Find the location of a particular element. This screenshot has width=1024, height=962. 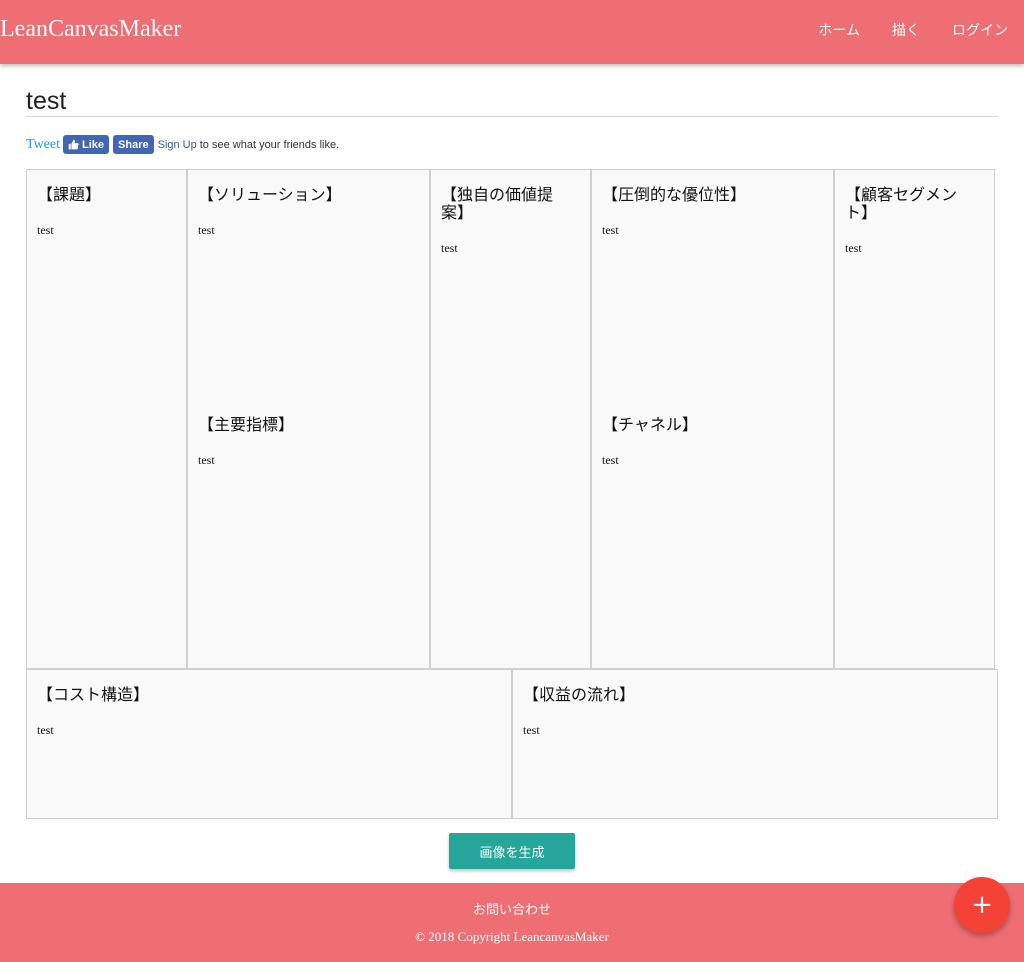

facebook-share-button: Share is located at coordinates (133, 144).